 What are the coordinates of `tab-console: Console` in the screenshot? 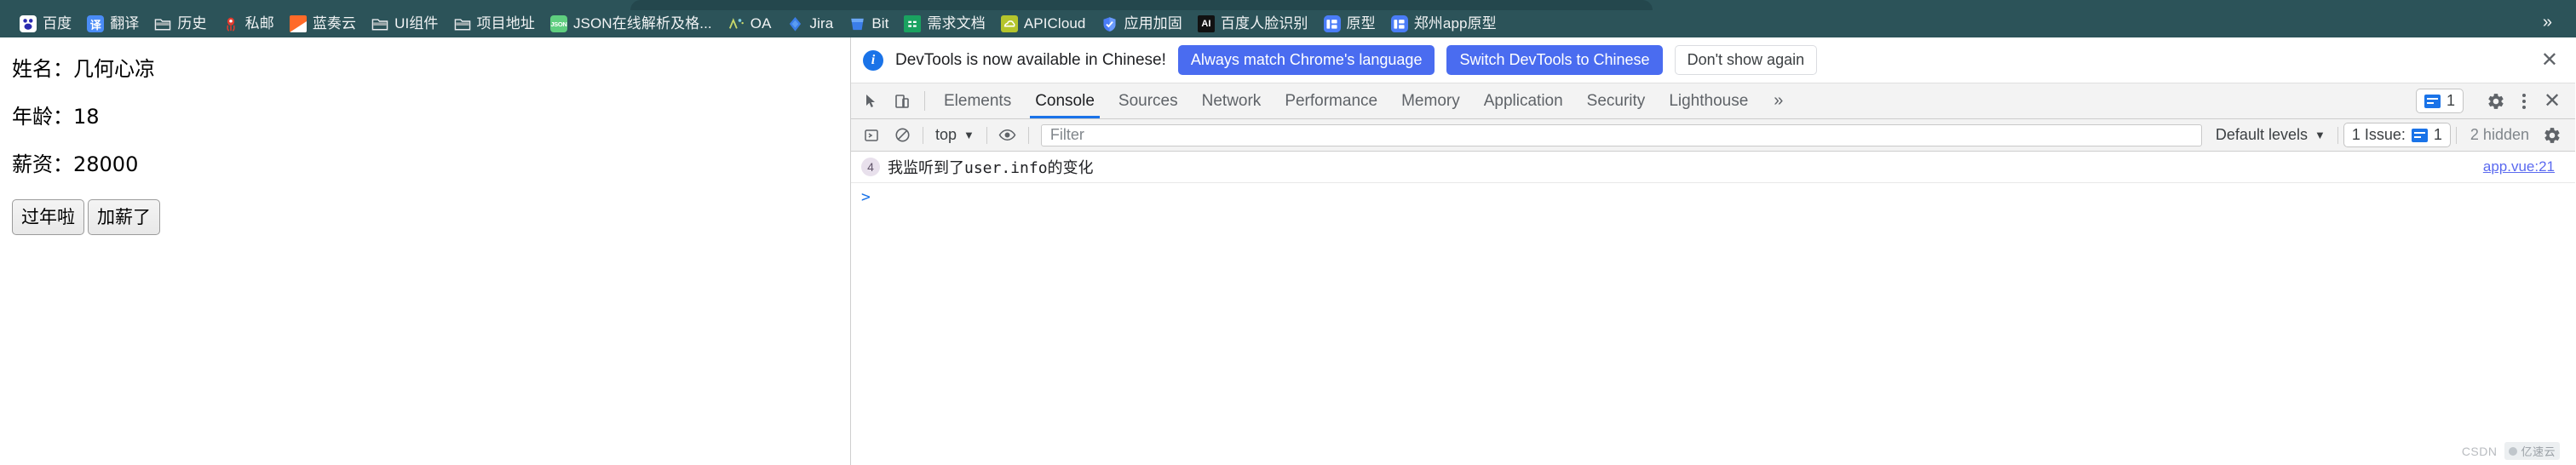 It's located at (1065, 100).